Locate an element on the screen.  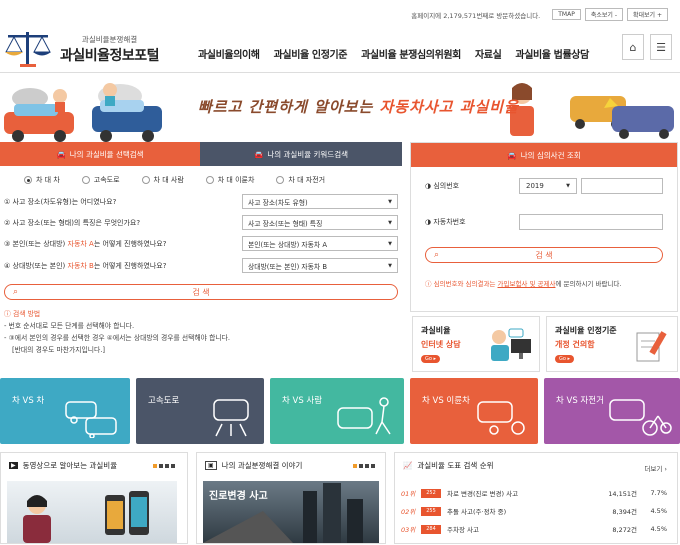
box-subtitle: 개정 건의함 is located at coordinates (575, 344).